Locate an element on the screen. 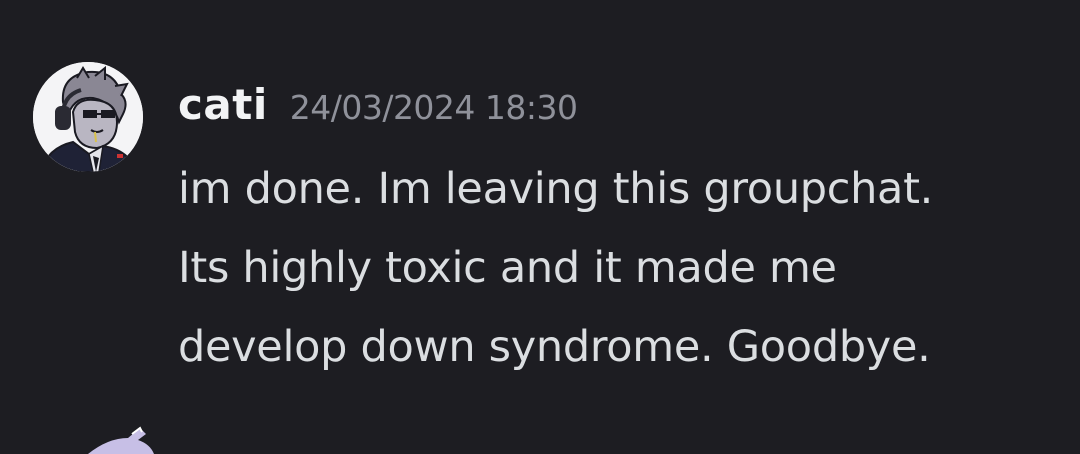 The height and width of the screenshot is (454, 1080). user-avatar is located at coordinates (88, 117).